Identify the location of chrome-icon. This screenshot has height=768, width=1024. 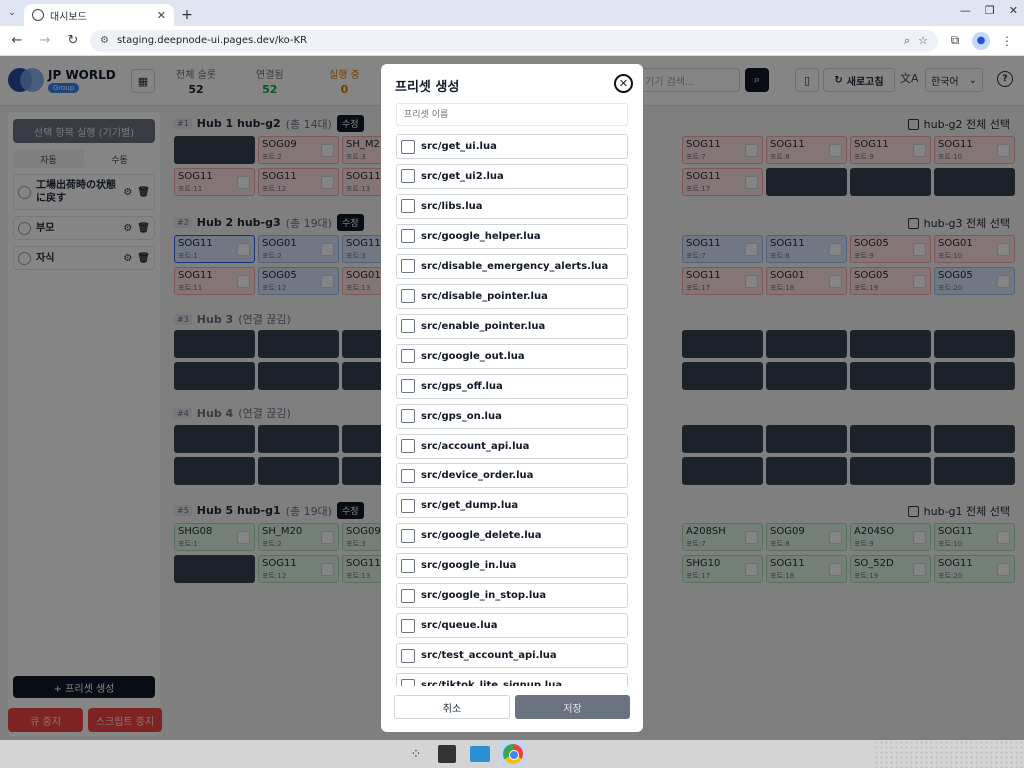
(513, 754).